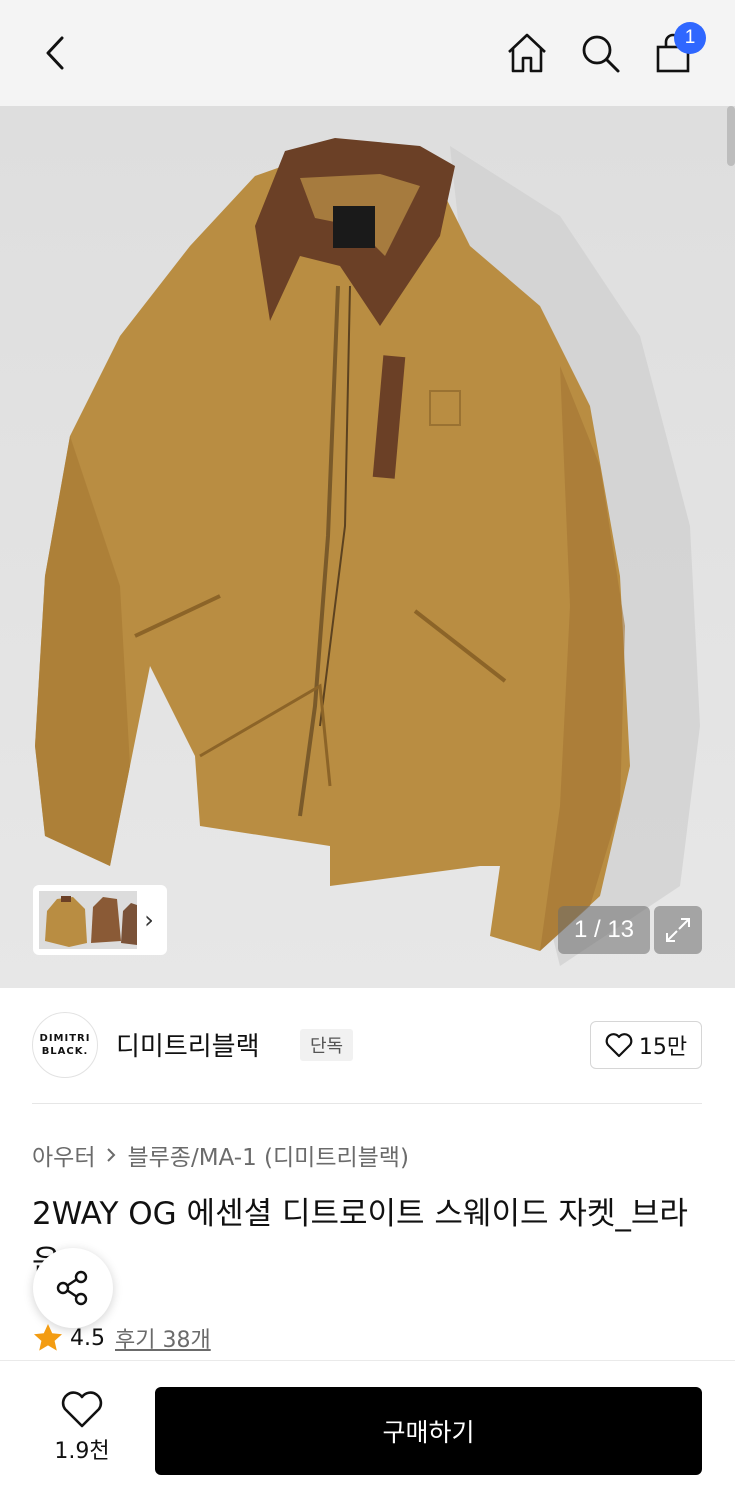 Image resolution: width=735 pixels, height=1500 pixels. I want to click on thumbnail-images, so click(88, 920).